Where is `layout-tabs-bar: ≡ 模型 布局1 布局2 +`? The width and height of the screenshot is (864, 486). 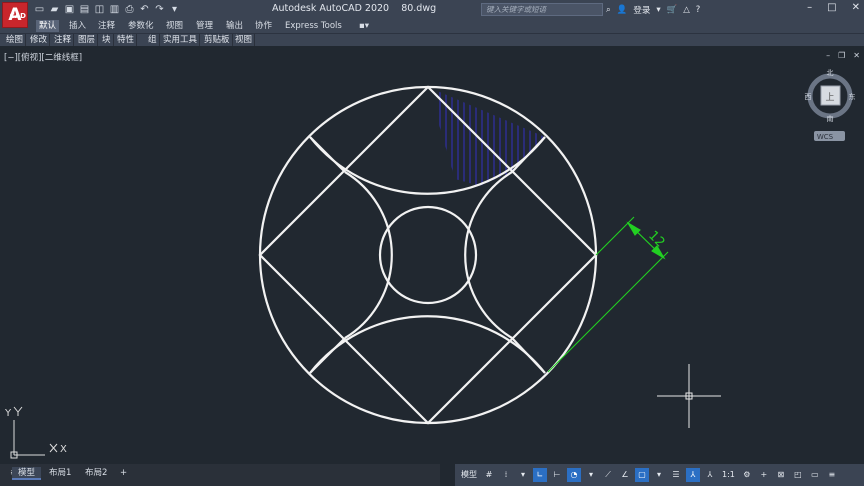 layout-tabs-bar: ≡ 模型 布局1 布局2 + is located at coordinates (220, 475).